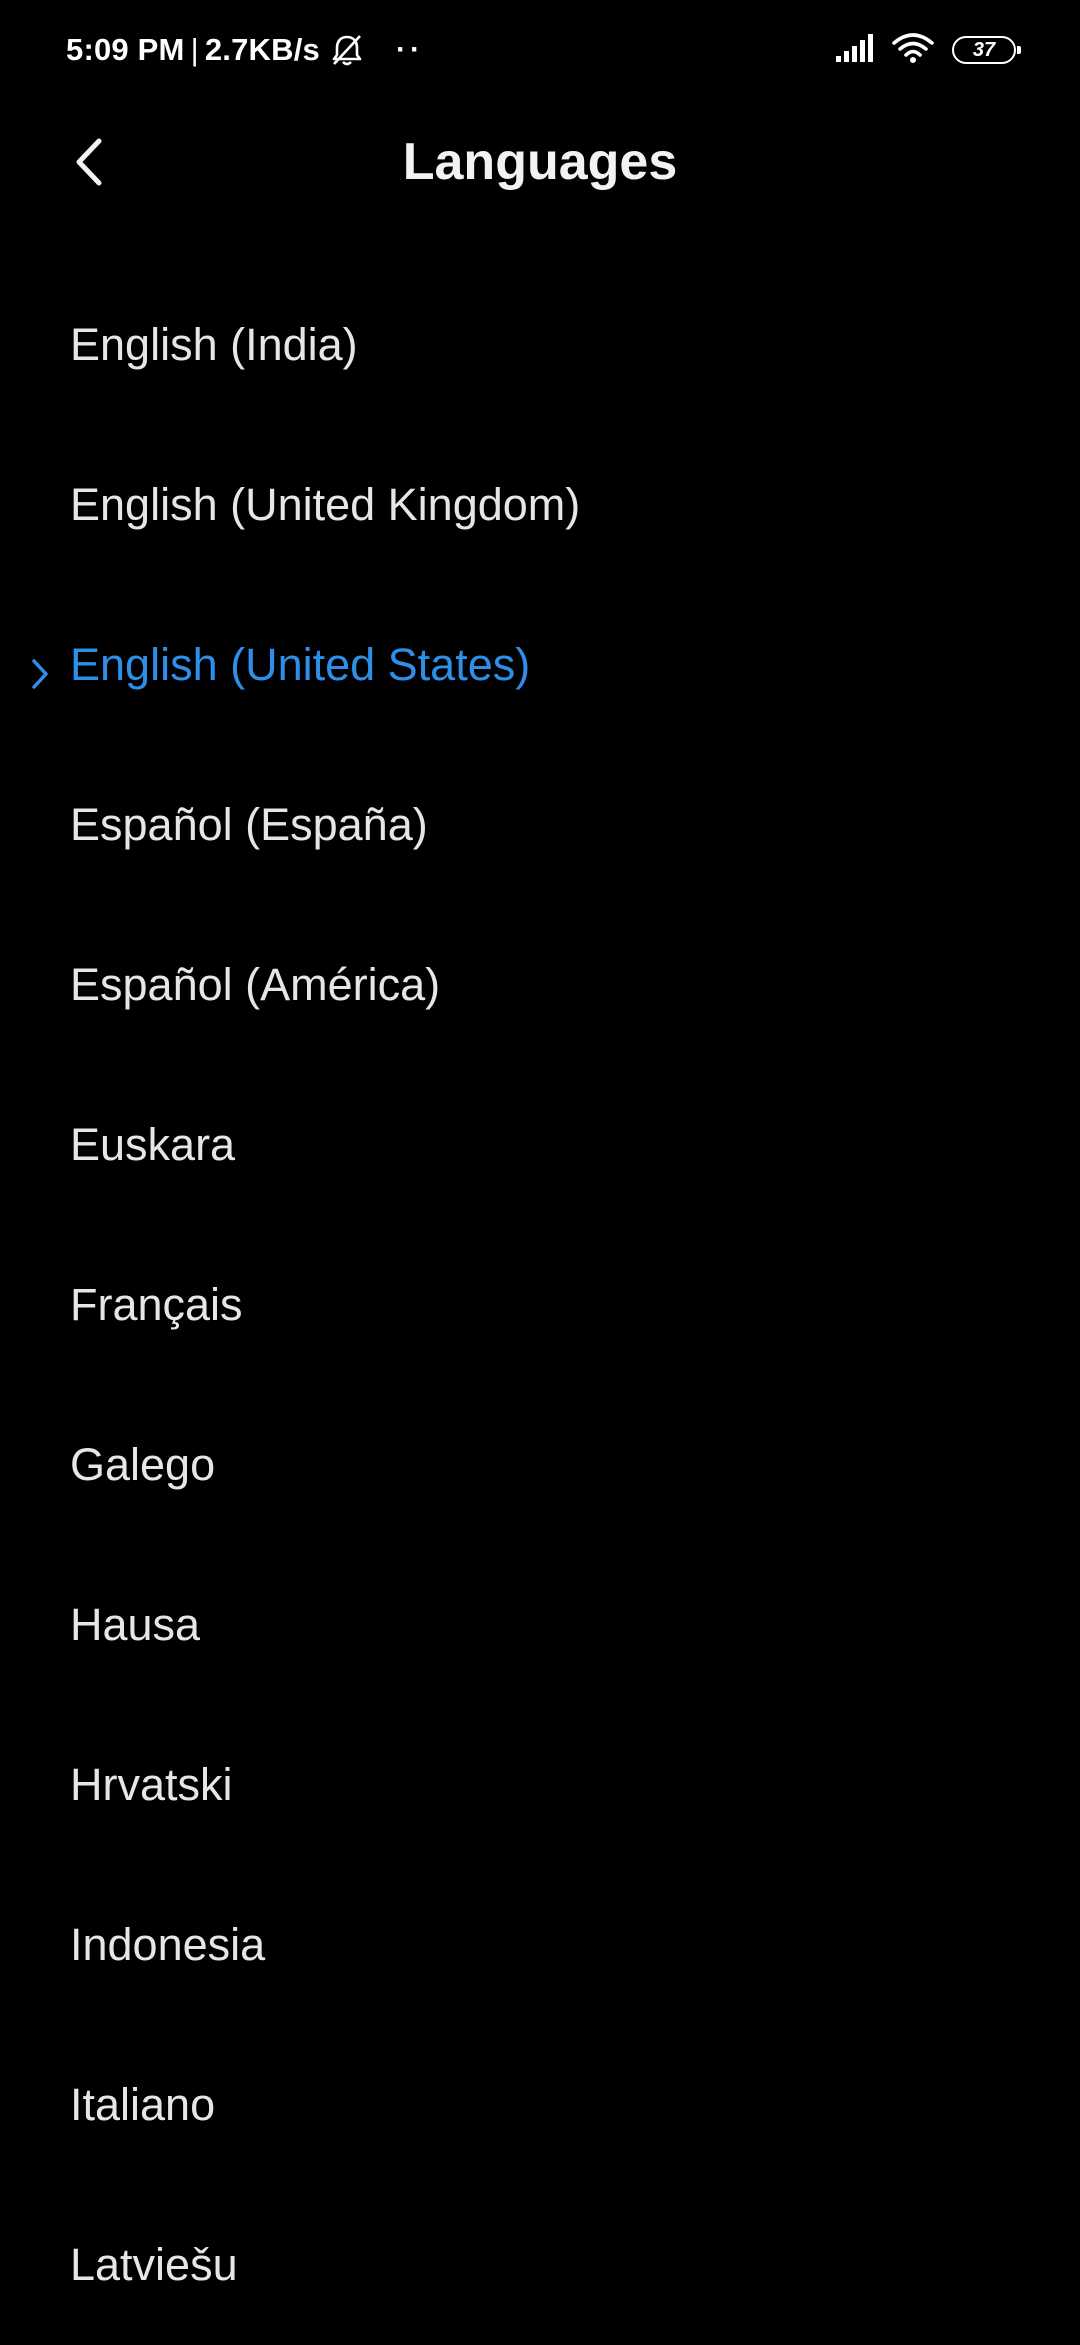  Describe the element at coordinates (540, 665) in the screenshot. I see `language-item-selected: English (United States)` at that location.